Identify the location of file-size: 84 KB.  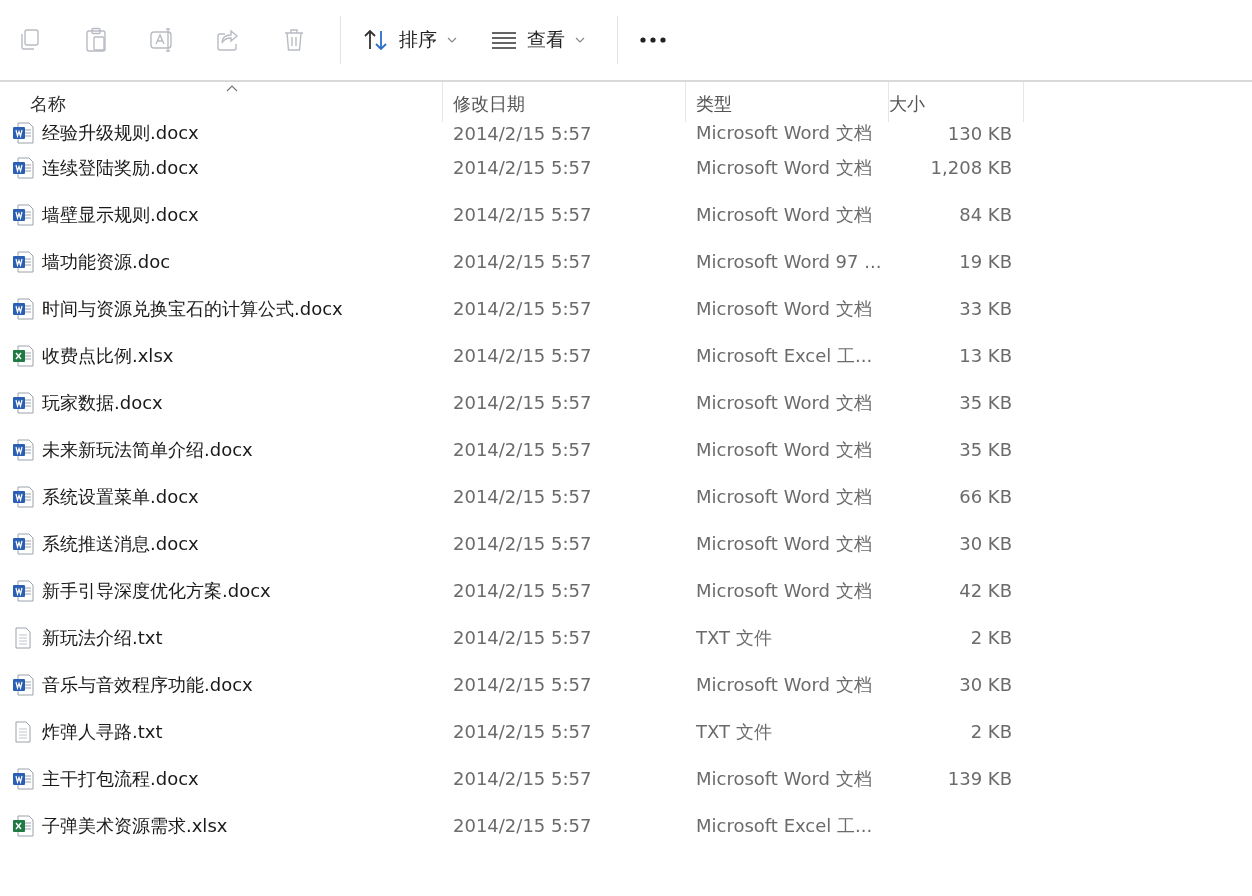
(985, 214).